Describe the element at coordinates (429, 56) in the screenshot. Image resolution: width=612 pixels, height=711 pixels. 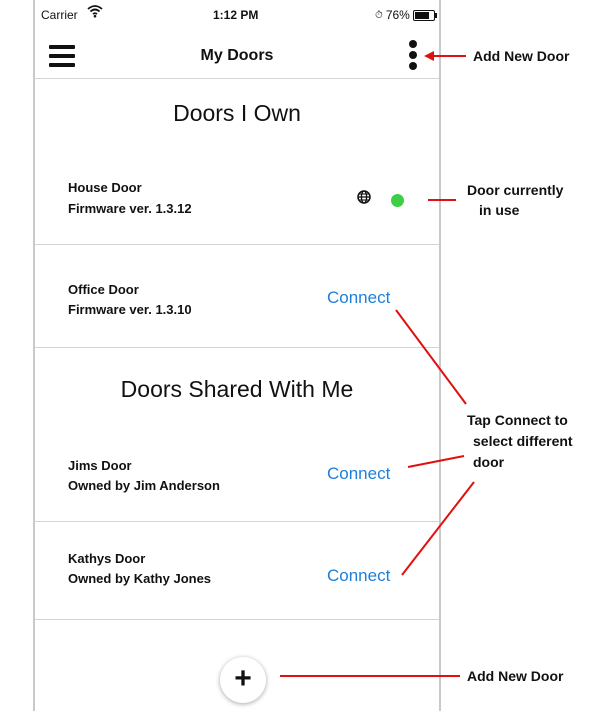
I see `annotation-arrowhead` at that location.